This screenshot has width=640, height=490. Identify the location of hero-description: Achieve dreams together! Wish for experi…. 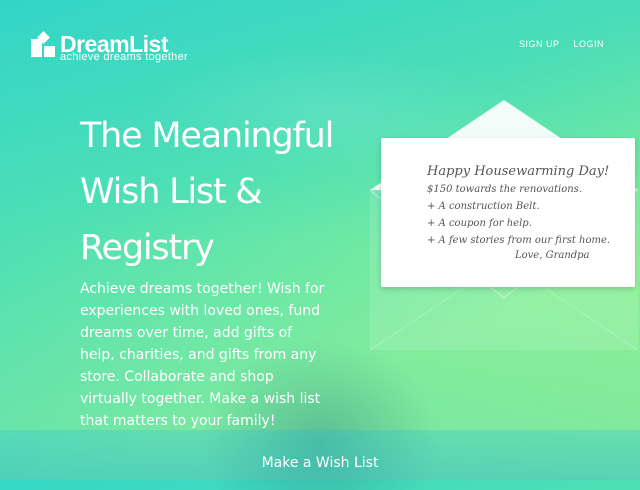
(202, 355).